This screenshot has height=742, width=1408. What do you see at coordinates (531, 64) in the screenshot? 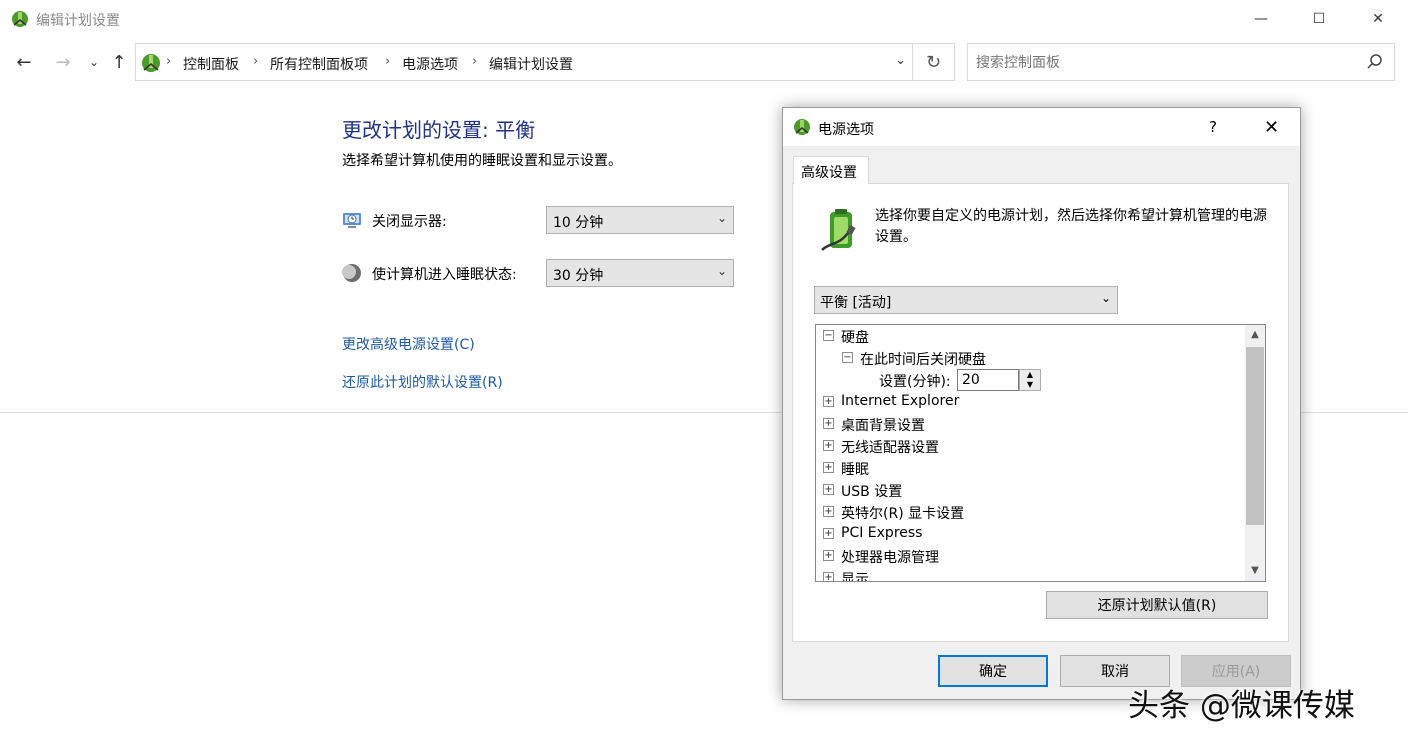
I see `breadcrumb-edit-plan: 编辑计划设置` at bounding box center [531, 64].